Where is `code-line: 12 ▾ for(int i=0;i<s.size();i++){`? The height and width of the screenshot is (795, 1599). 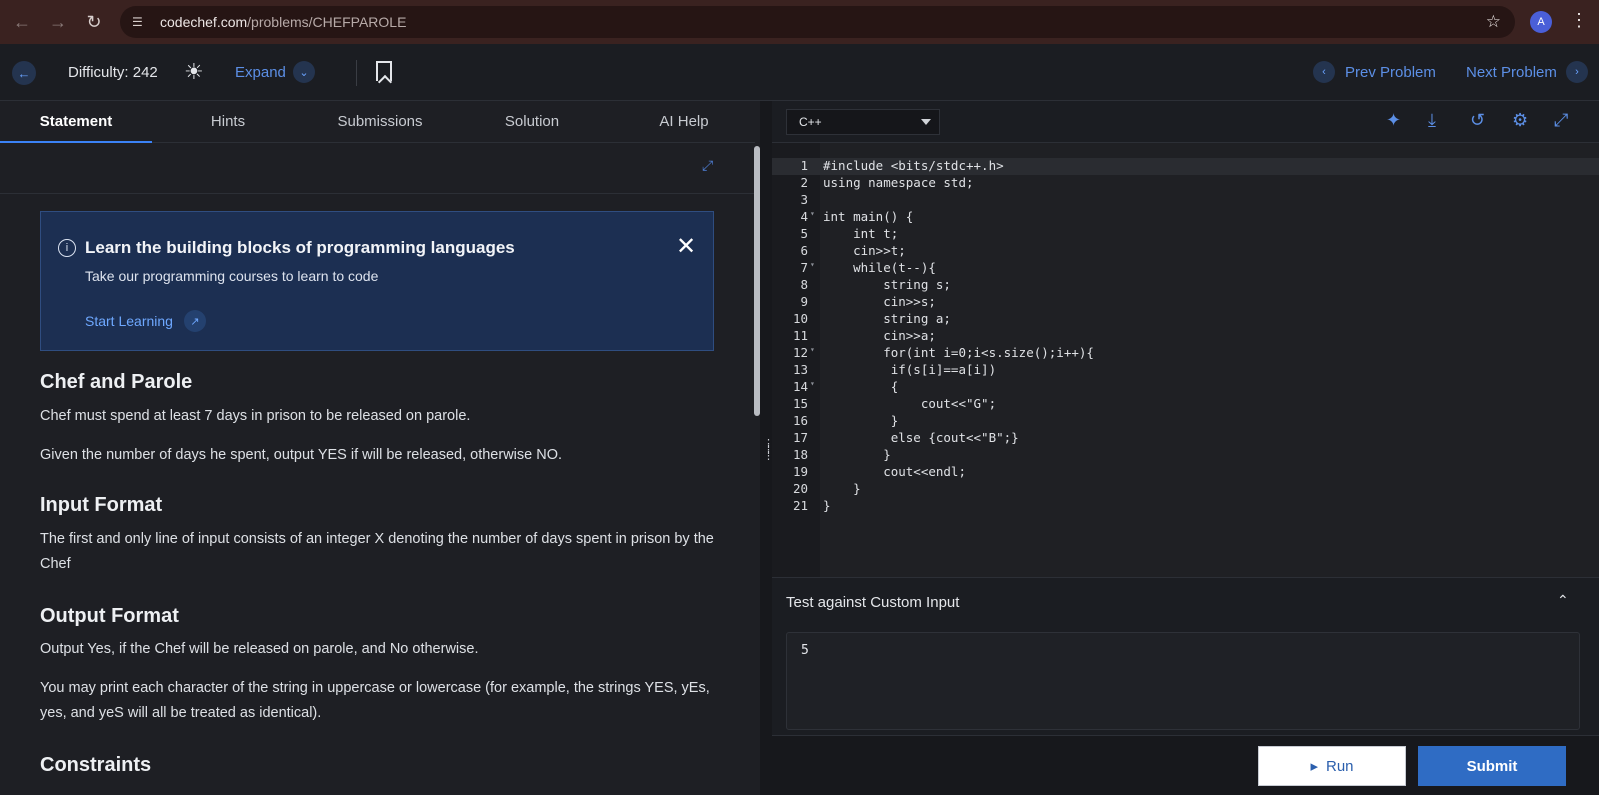 code-line: 12 ▾ for(int i=0;i<s.size();i++){ is located at coordinates (1185, 353).